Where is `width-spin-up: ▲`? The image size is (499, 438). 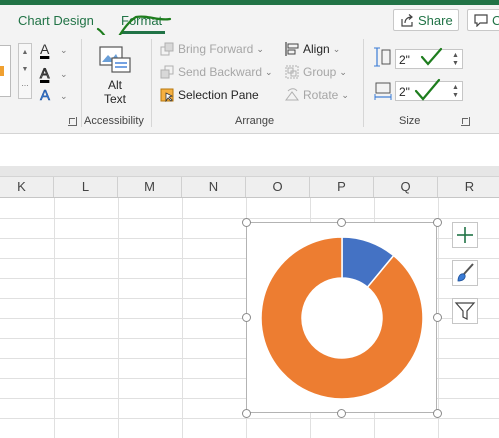 width-spin-up: ▲ is located at coordinates (456, 87).